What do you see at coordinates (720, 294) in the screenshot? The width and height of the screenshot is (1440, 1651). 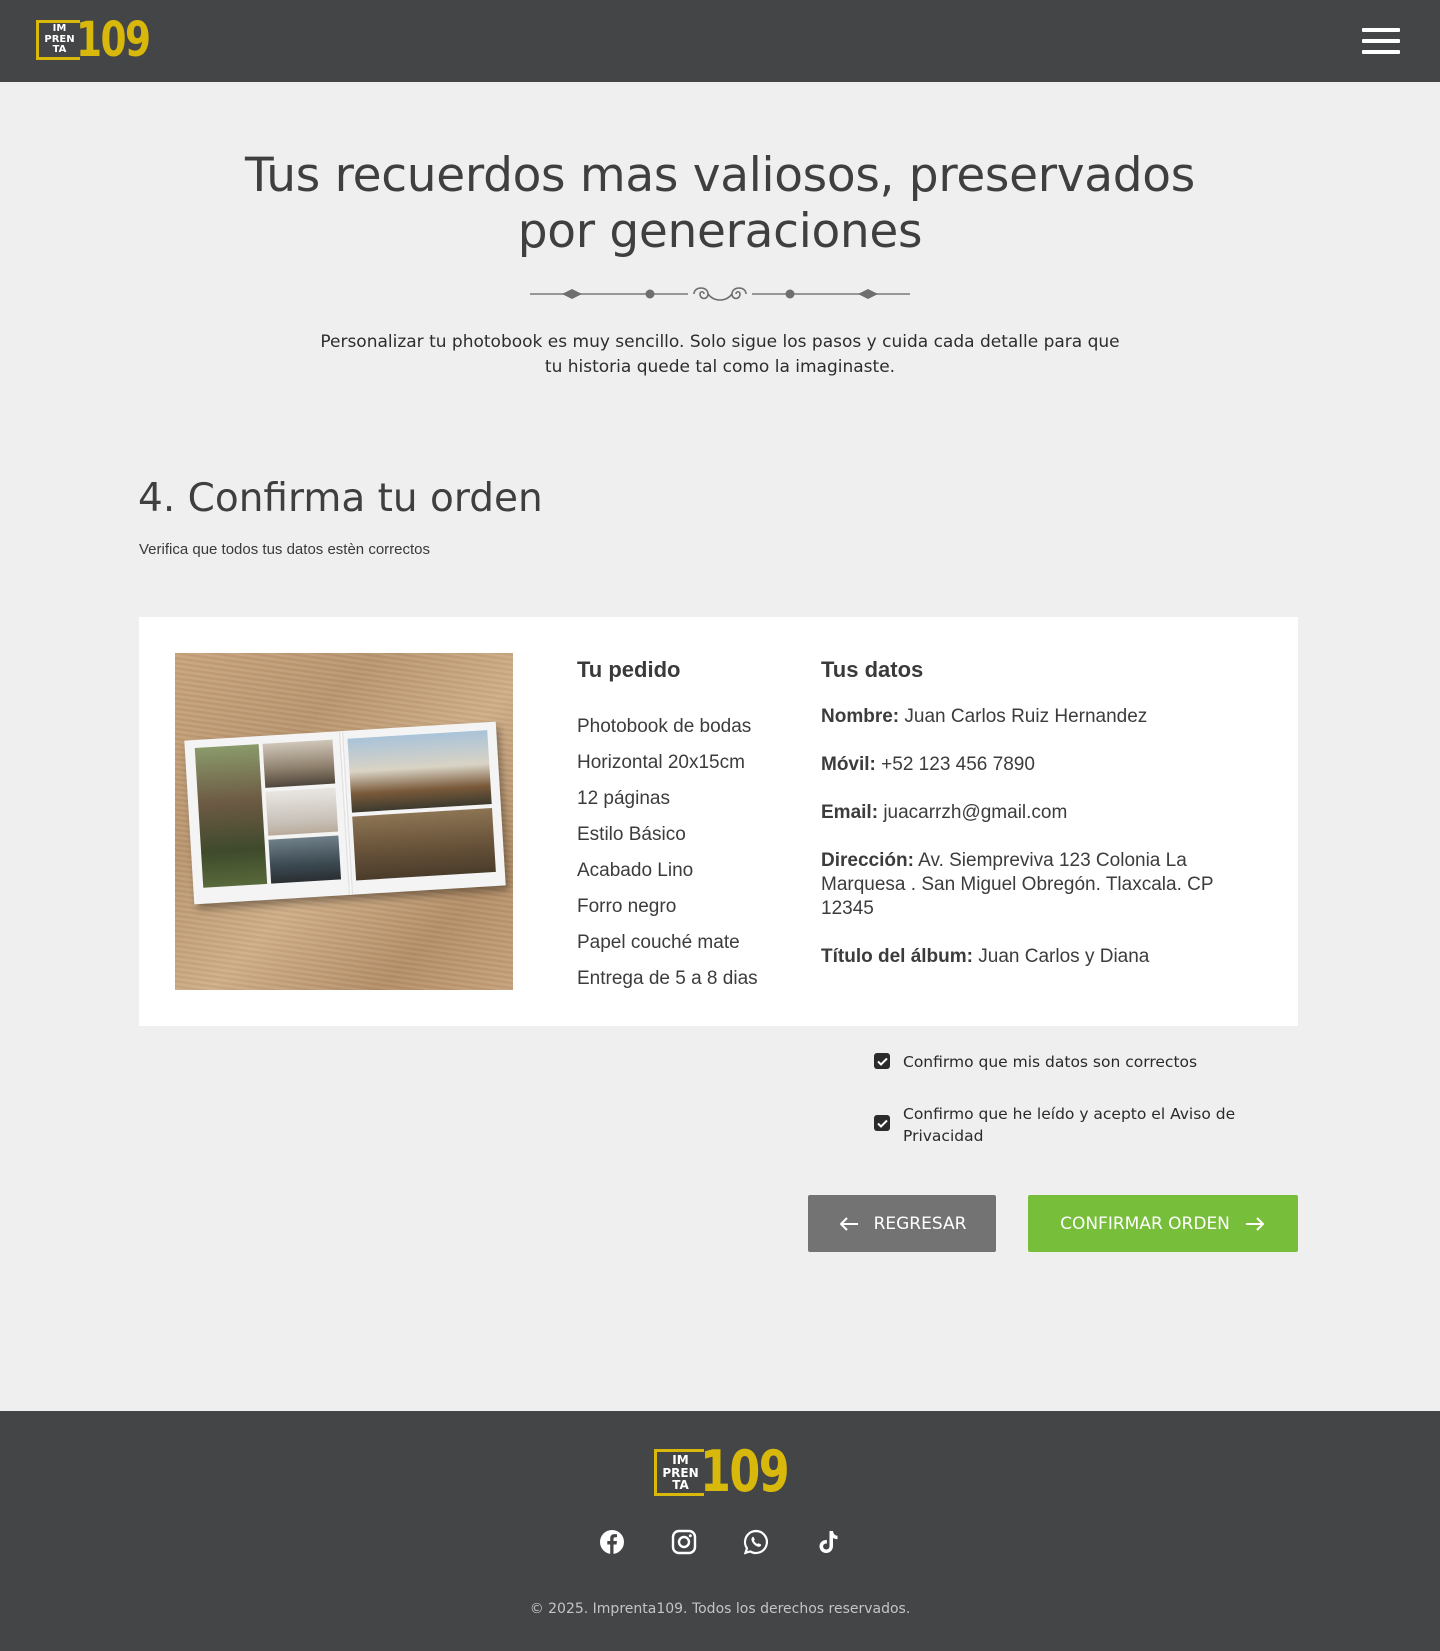 I see `ornament-divider-icon` at bounding box center [720, 294].